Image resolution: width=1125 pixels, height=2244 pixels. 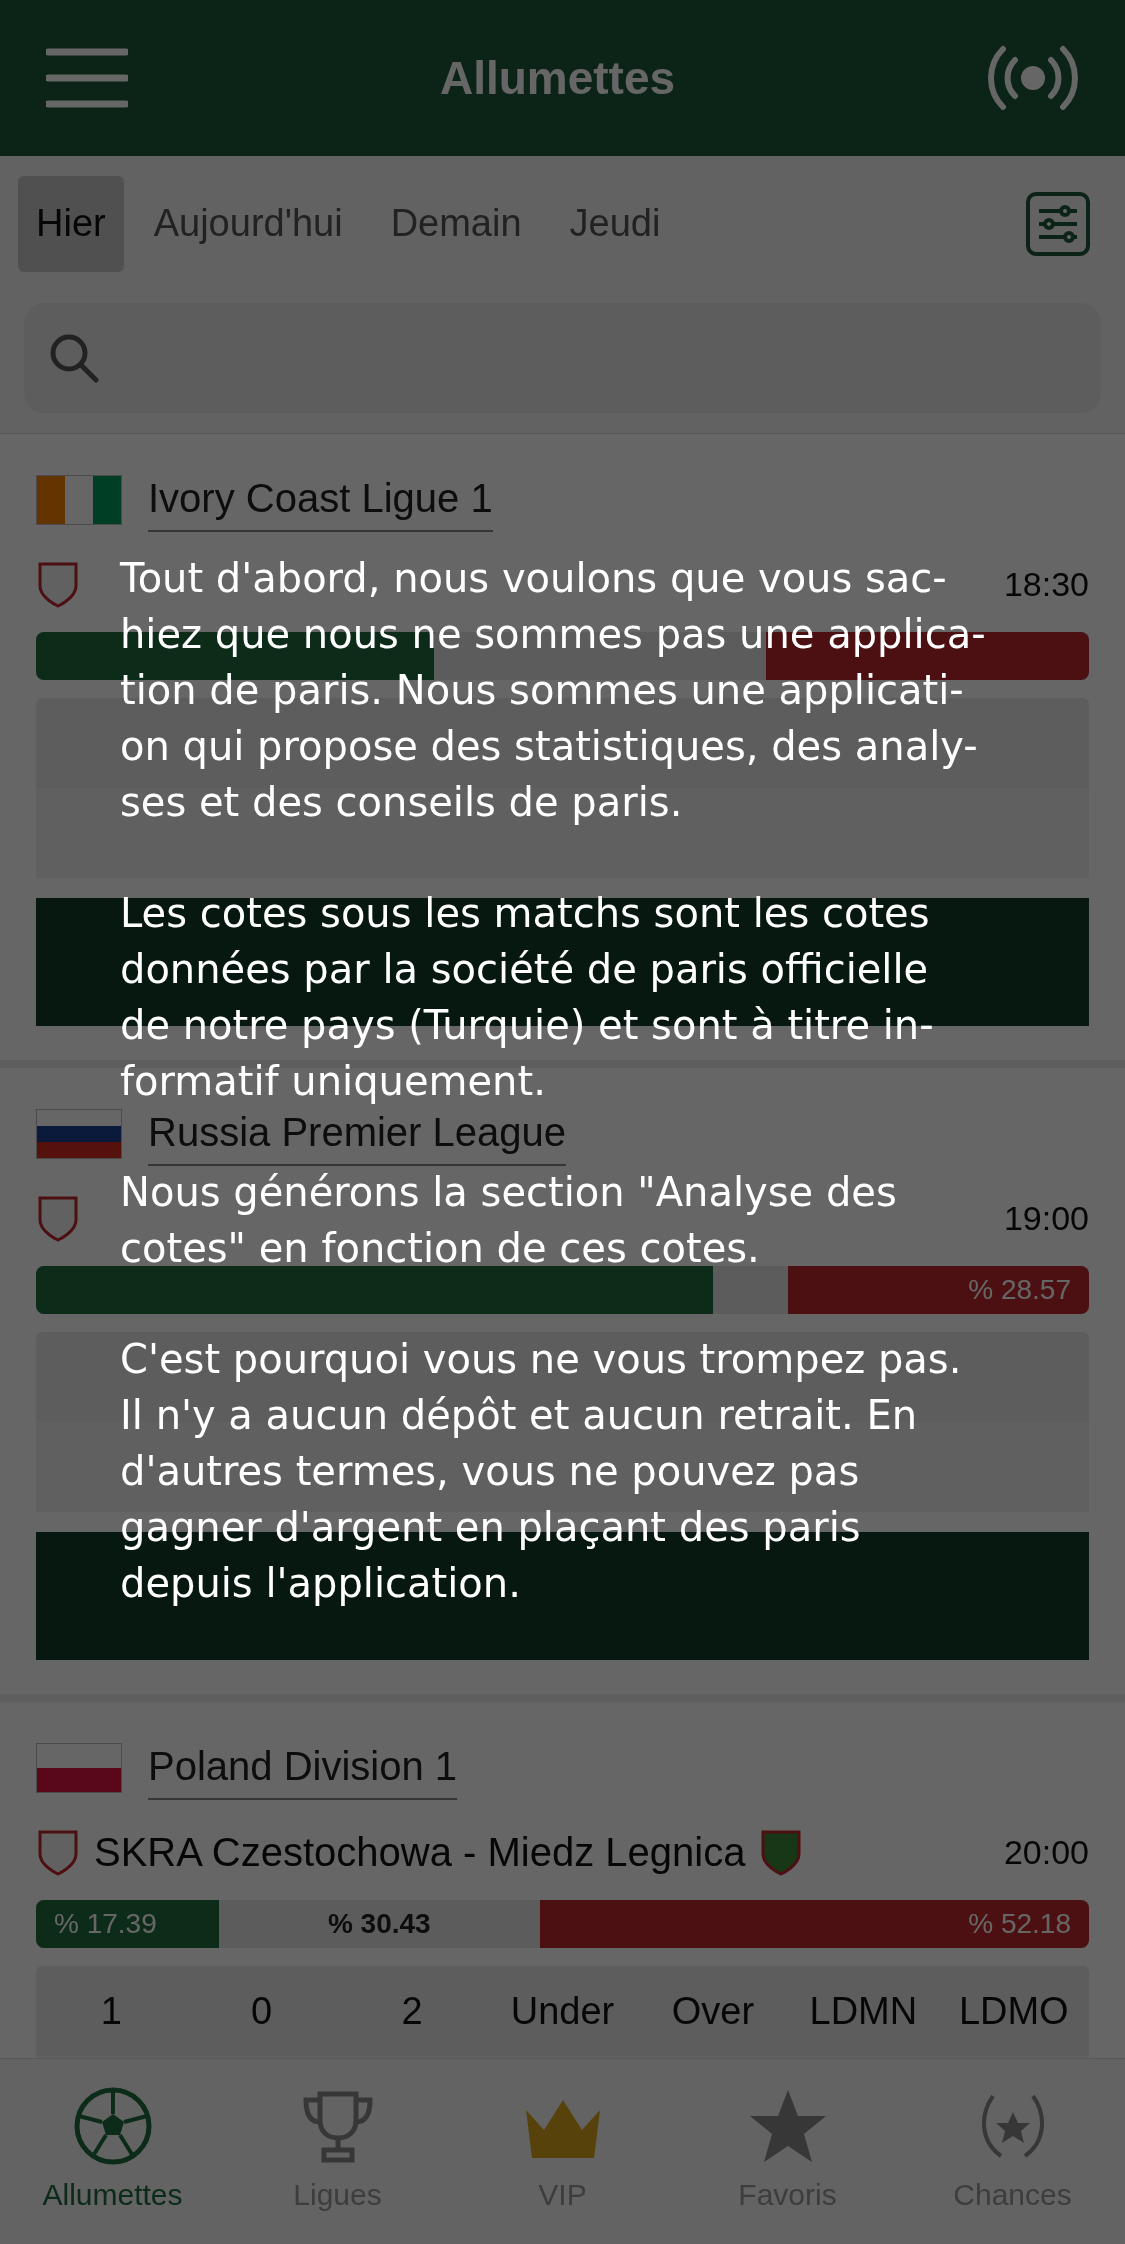 I want to click on odds-header: Over, so click(x=713, y=2011).